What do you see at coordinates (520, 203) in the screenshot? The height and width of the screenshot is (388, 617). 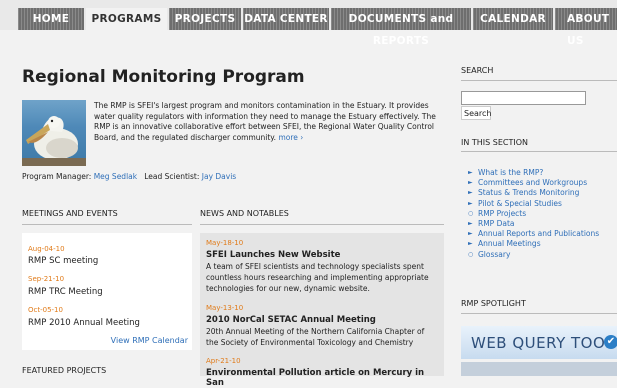 I see `section-item-label: Pilot & Special Studies` at bounding box center [520, 203].